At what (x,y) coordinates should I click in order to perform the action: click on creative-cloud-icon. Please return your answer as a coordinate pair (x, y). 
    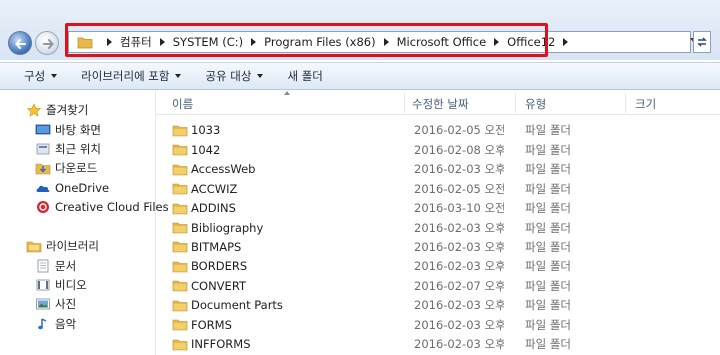
    Looking at the image, I should click on (43, 207).